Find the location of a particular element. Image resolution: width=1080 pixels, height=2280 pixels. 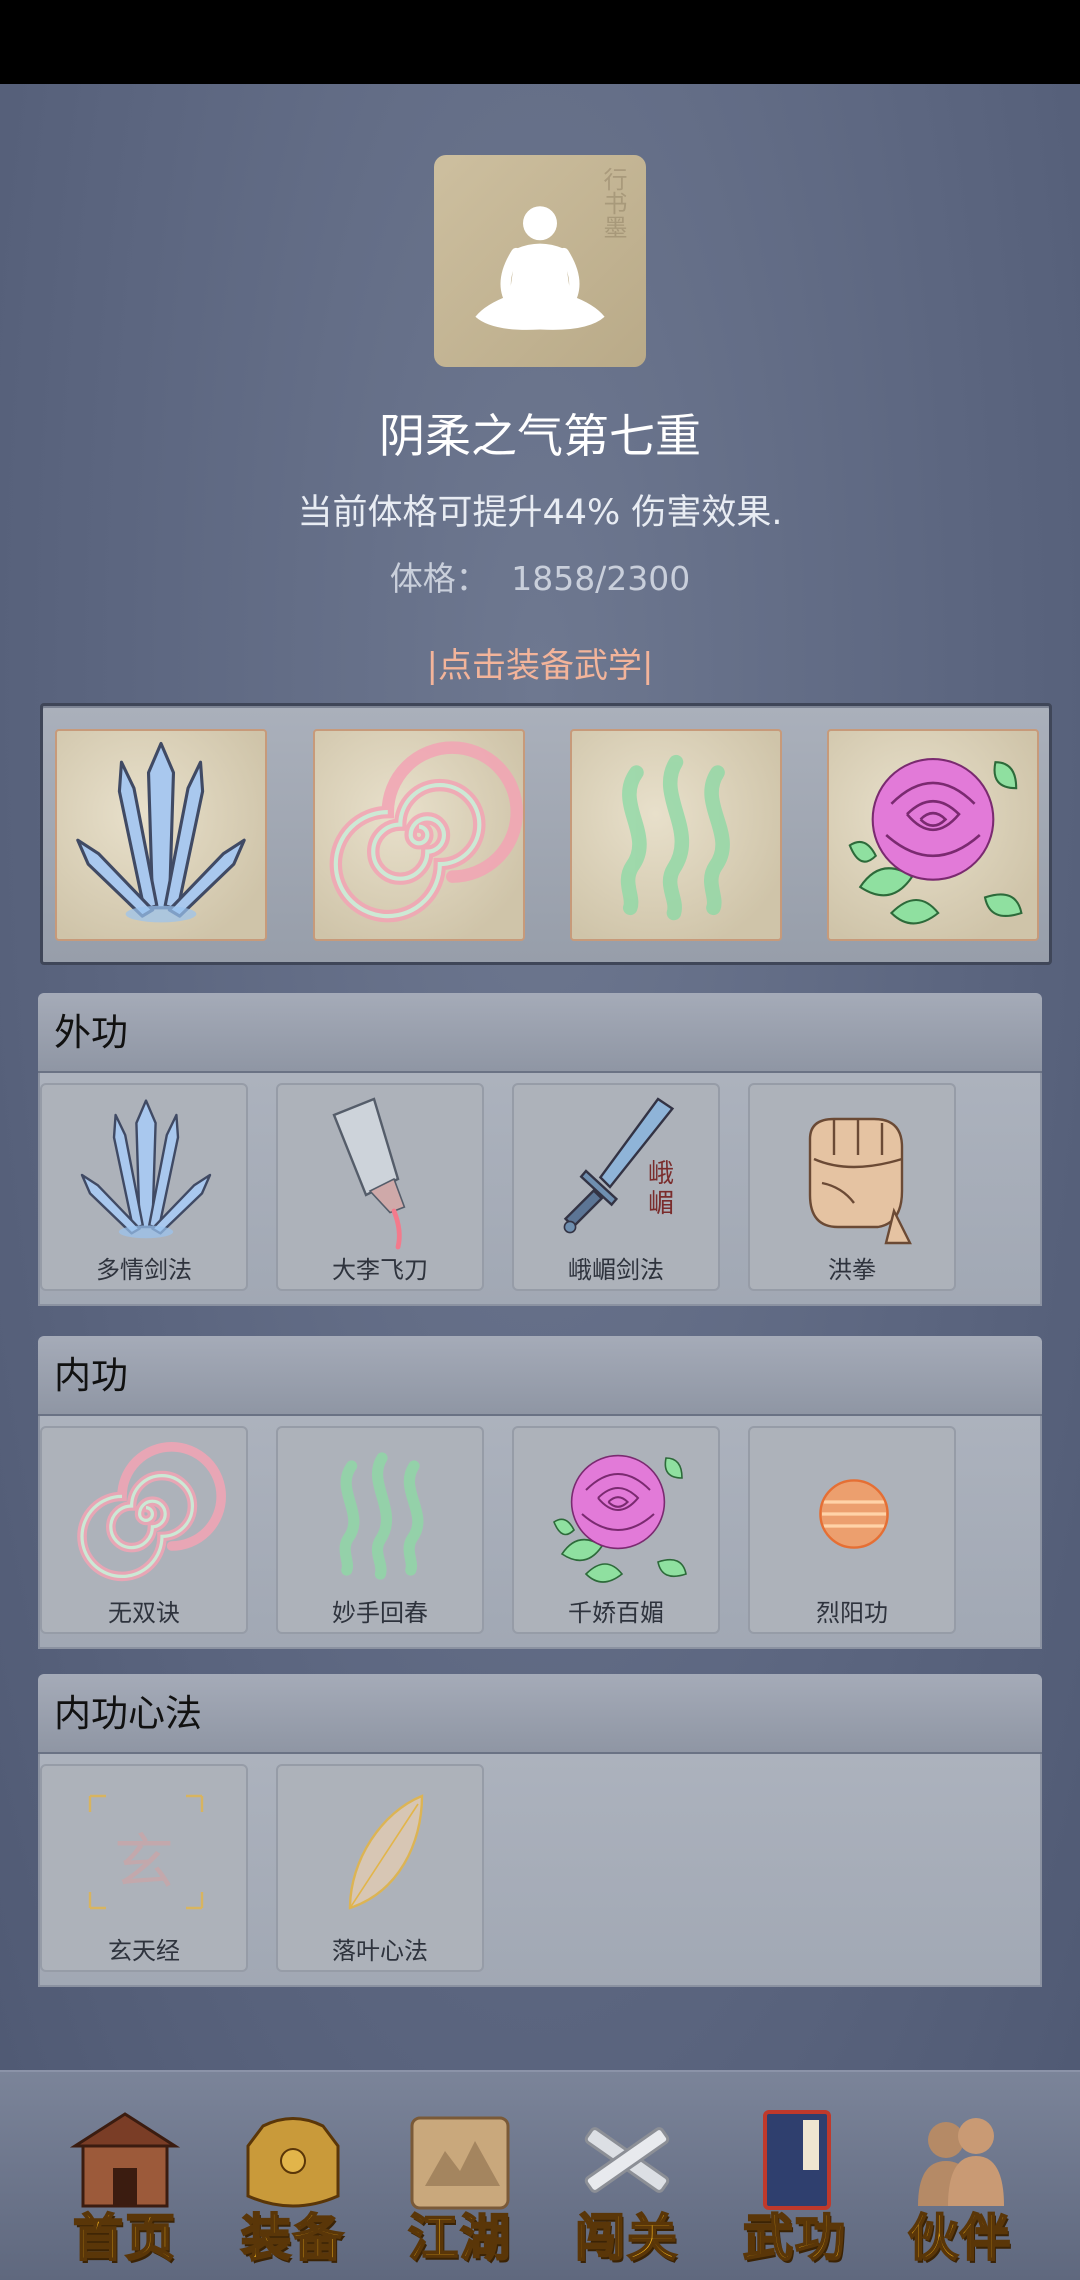

nav-home-label: 首页 is located at coordinates (124, 2237).